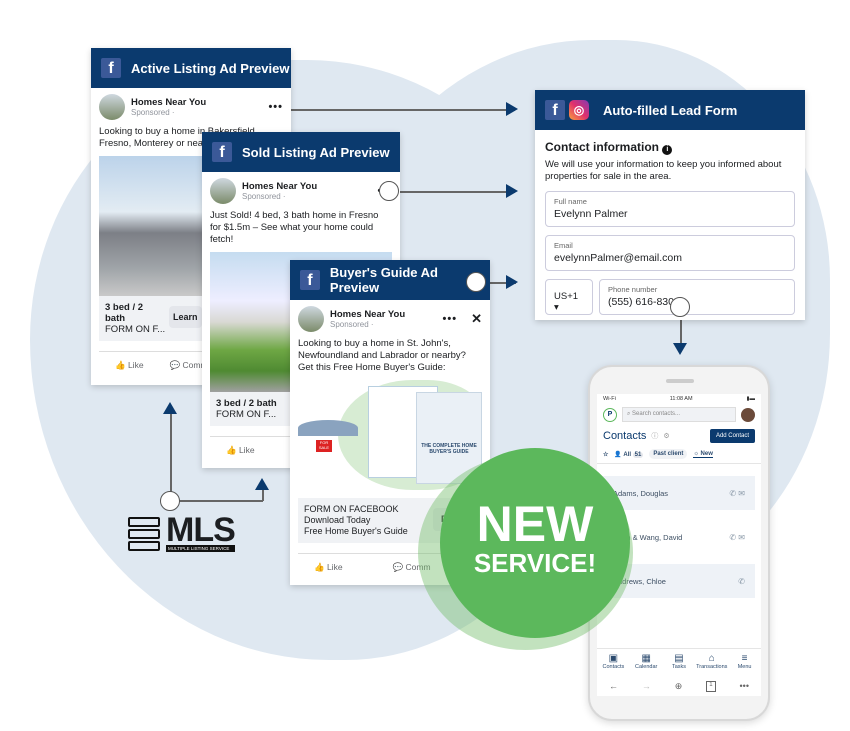  Describe the element at coordinates (670, 209) in the screenshot. I see `full-name-field: Full name Evelynn Palmer` at that location.